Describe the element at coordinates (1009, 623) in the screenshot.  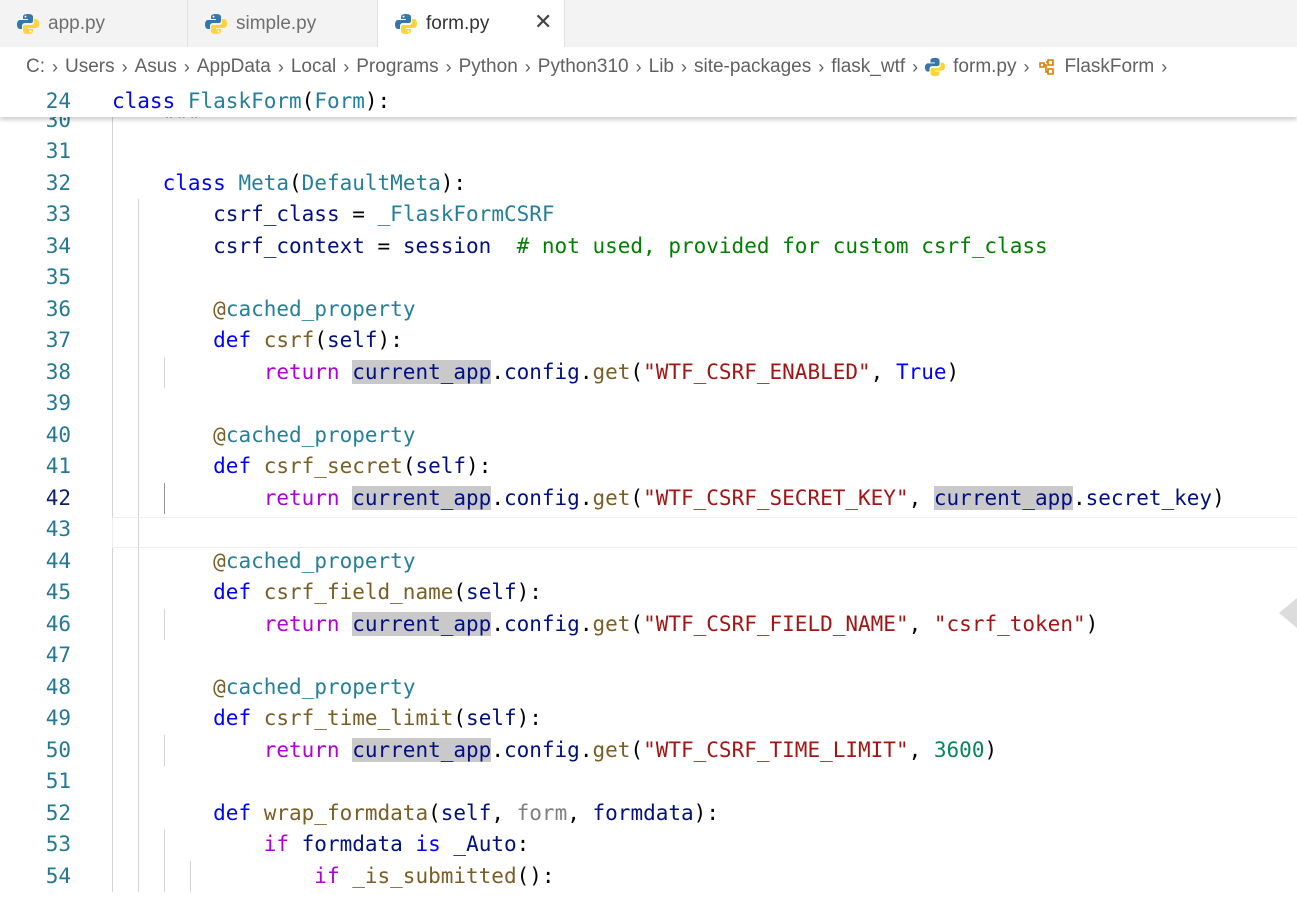
I see `code-token: "csrf_token"` at that location.